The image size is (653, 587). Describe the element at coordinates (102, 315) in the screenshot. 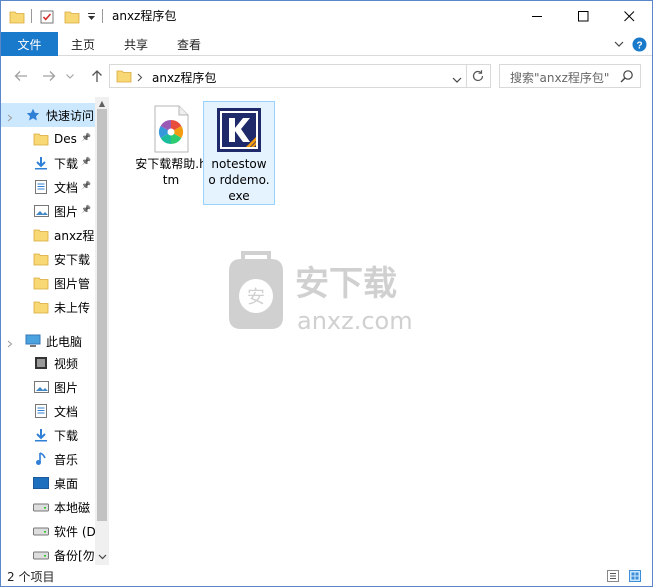

I see `scroll-thumb` at that location.